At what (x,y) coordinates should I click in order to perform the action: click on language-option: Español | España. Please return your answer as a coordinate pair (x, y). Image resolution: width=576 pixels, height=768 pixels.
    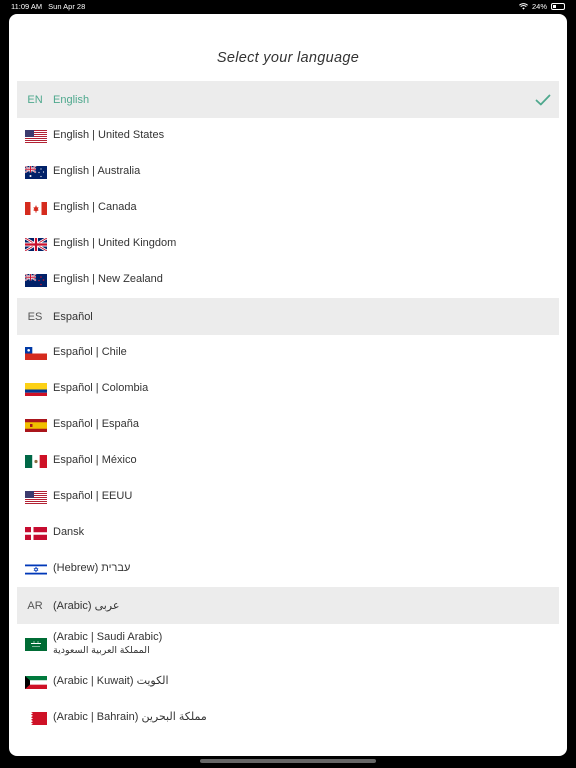
    Looking at the image, I should click on (288, 425).